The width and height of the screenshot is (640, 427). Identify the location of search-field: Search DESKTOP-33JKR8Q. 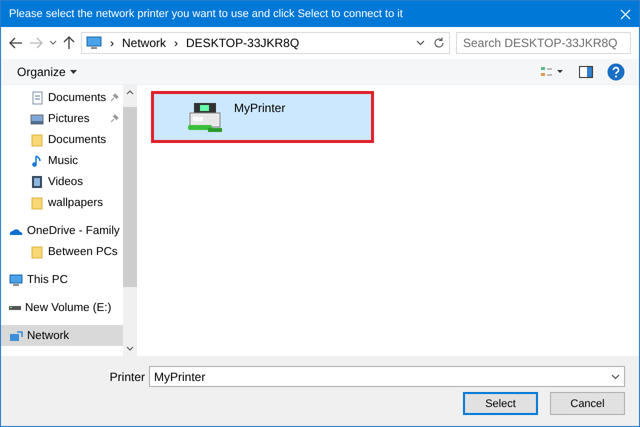
(543, 43).